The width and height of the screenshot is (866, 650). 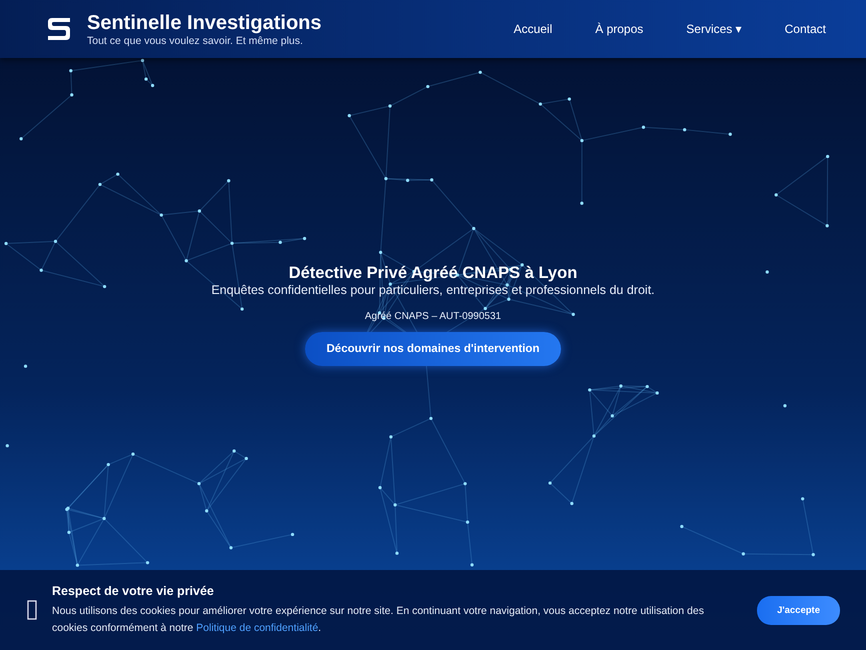 I want to click on site-title: Sentinelle Investigations, so click(x=204, y=23).